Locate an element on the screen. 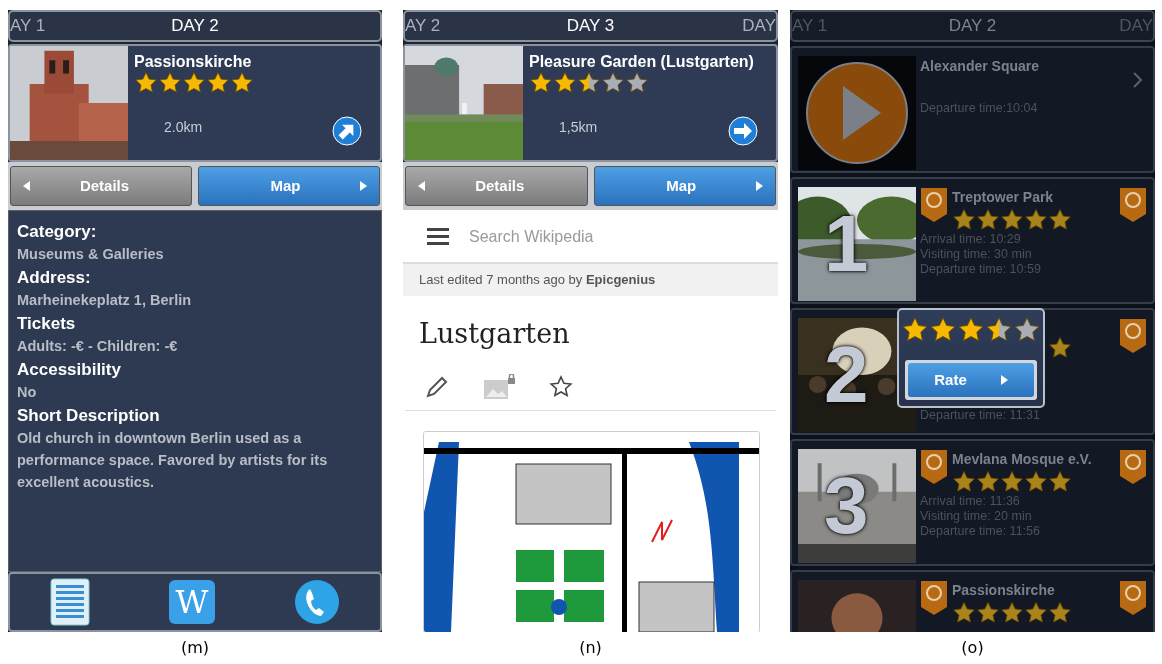 The width and height of the screenshot is (1162, 664). time-label: Departure time: 10:59 is located at coordinates (981, 269).